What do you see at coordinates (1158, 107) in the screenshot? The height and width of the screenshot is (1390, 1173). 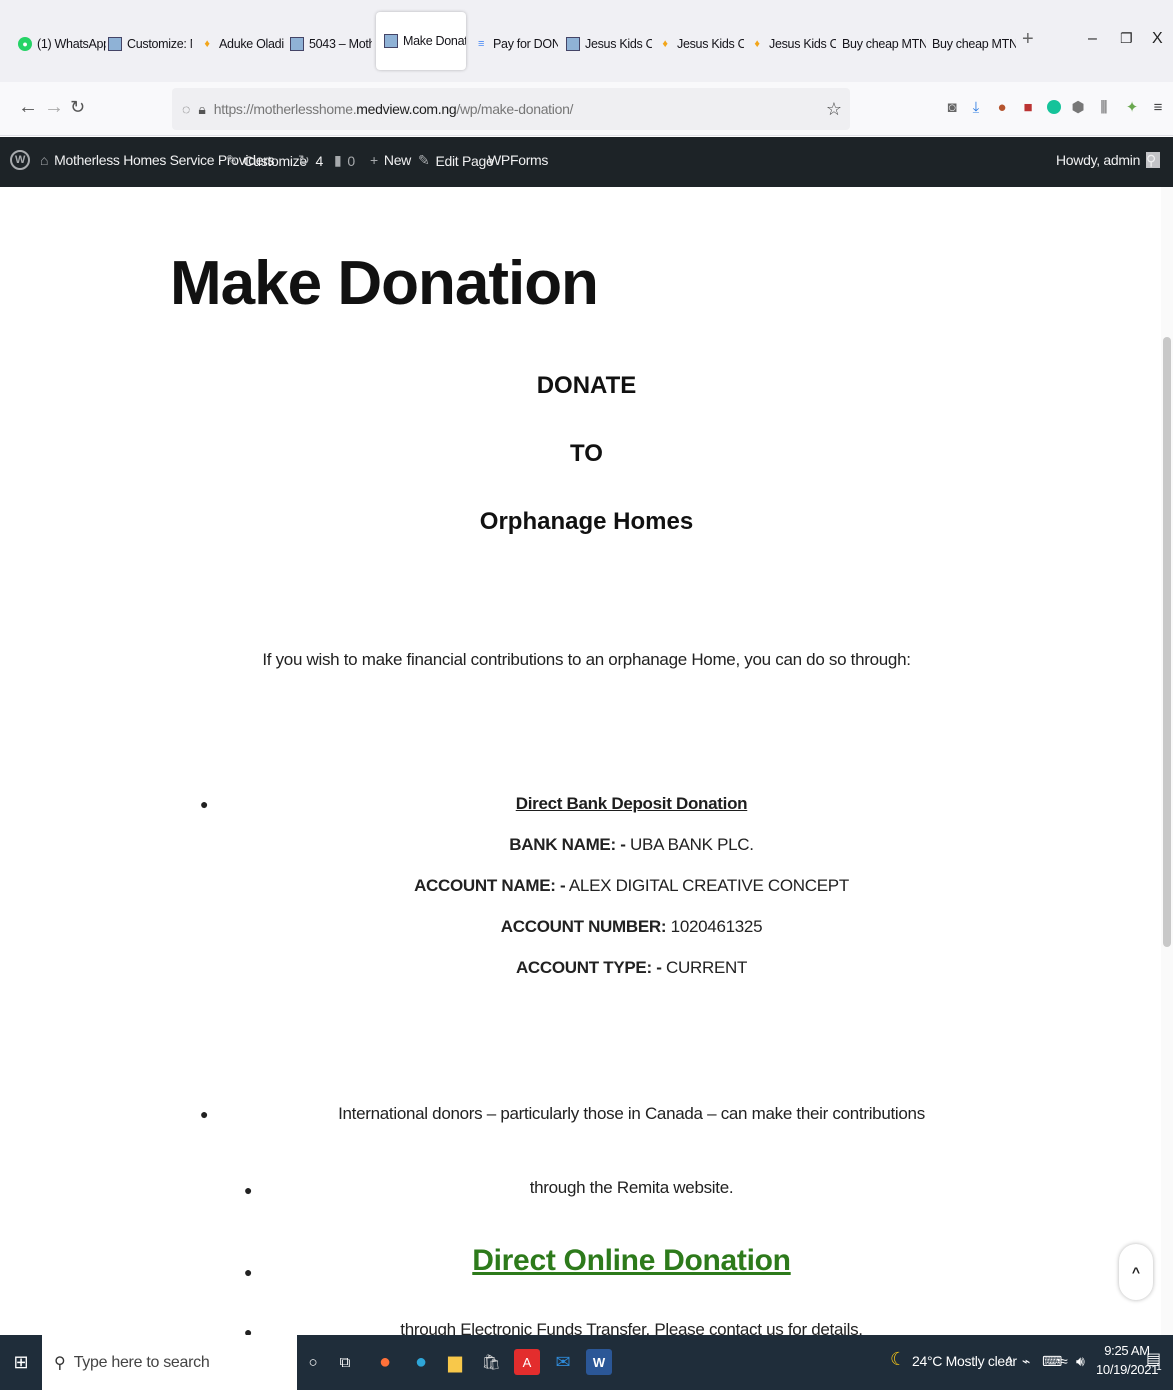 I see `menu-icon: ≡` at bounding box center [1158, 107].